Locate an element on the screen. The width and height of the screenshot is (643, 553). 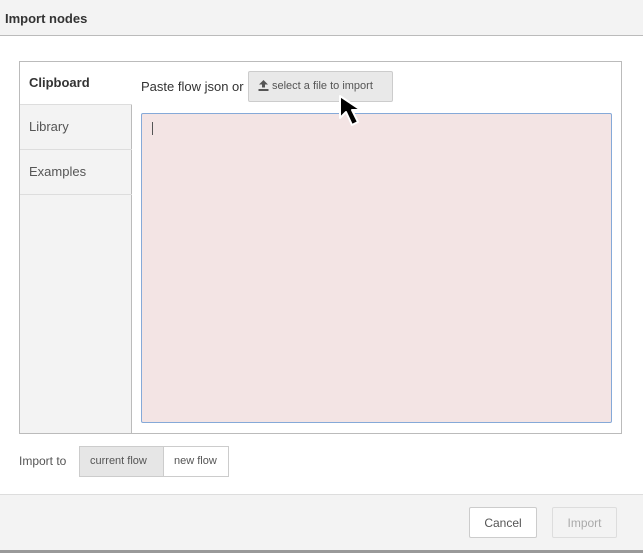
cancel-button: Cancel is located at coordinates (503, 522).